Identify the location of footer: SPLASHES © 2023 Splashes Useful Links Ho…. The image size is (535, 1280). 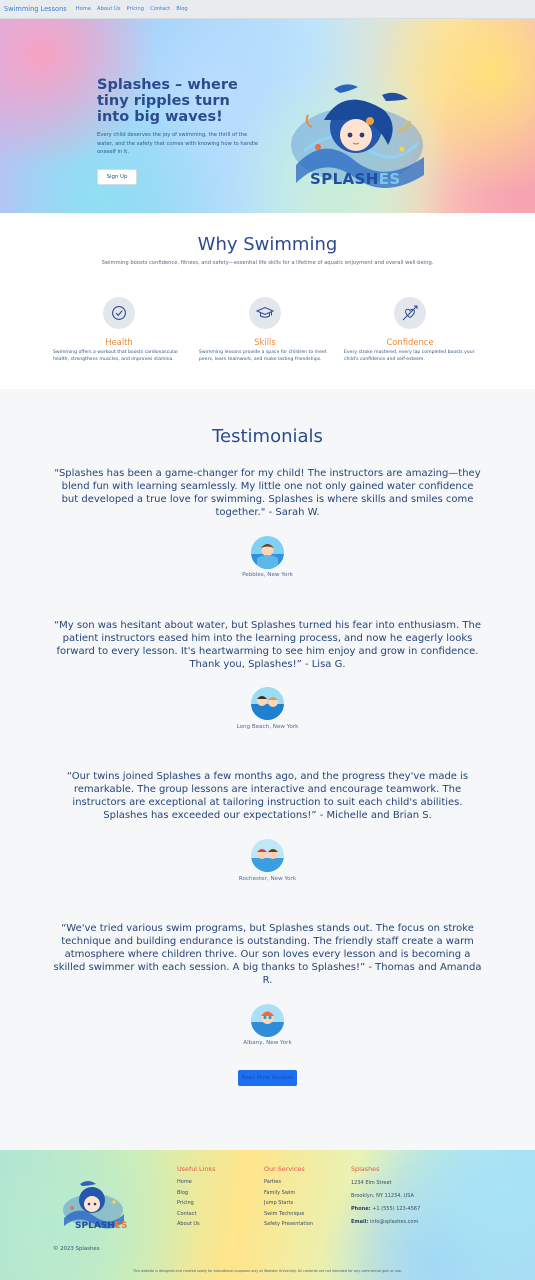
(267, 1215).